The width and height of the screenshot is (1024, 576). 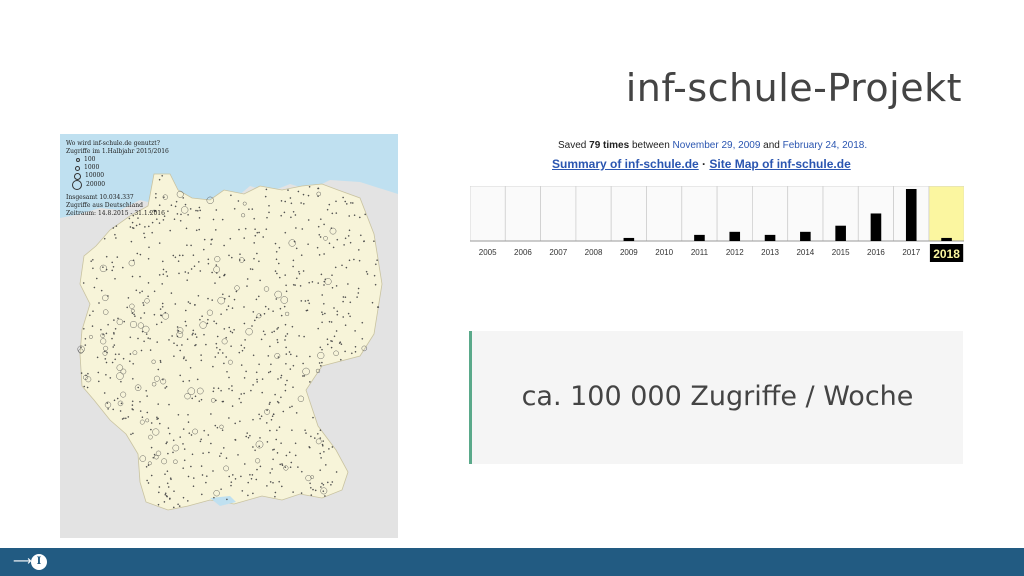 I want to click on end-date-link: February 24, 2018., so click(x=825, y=145).